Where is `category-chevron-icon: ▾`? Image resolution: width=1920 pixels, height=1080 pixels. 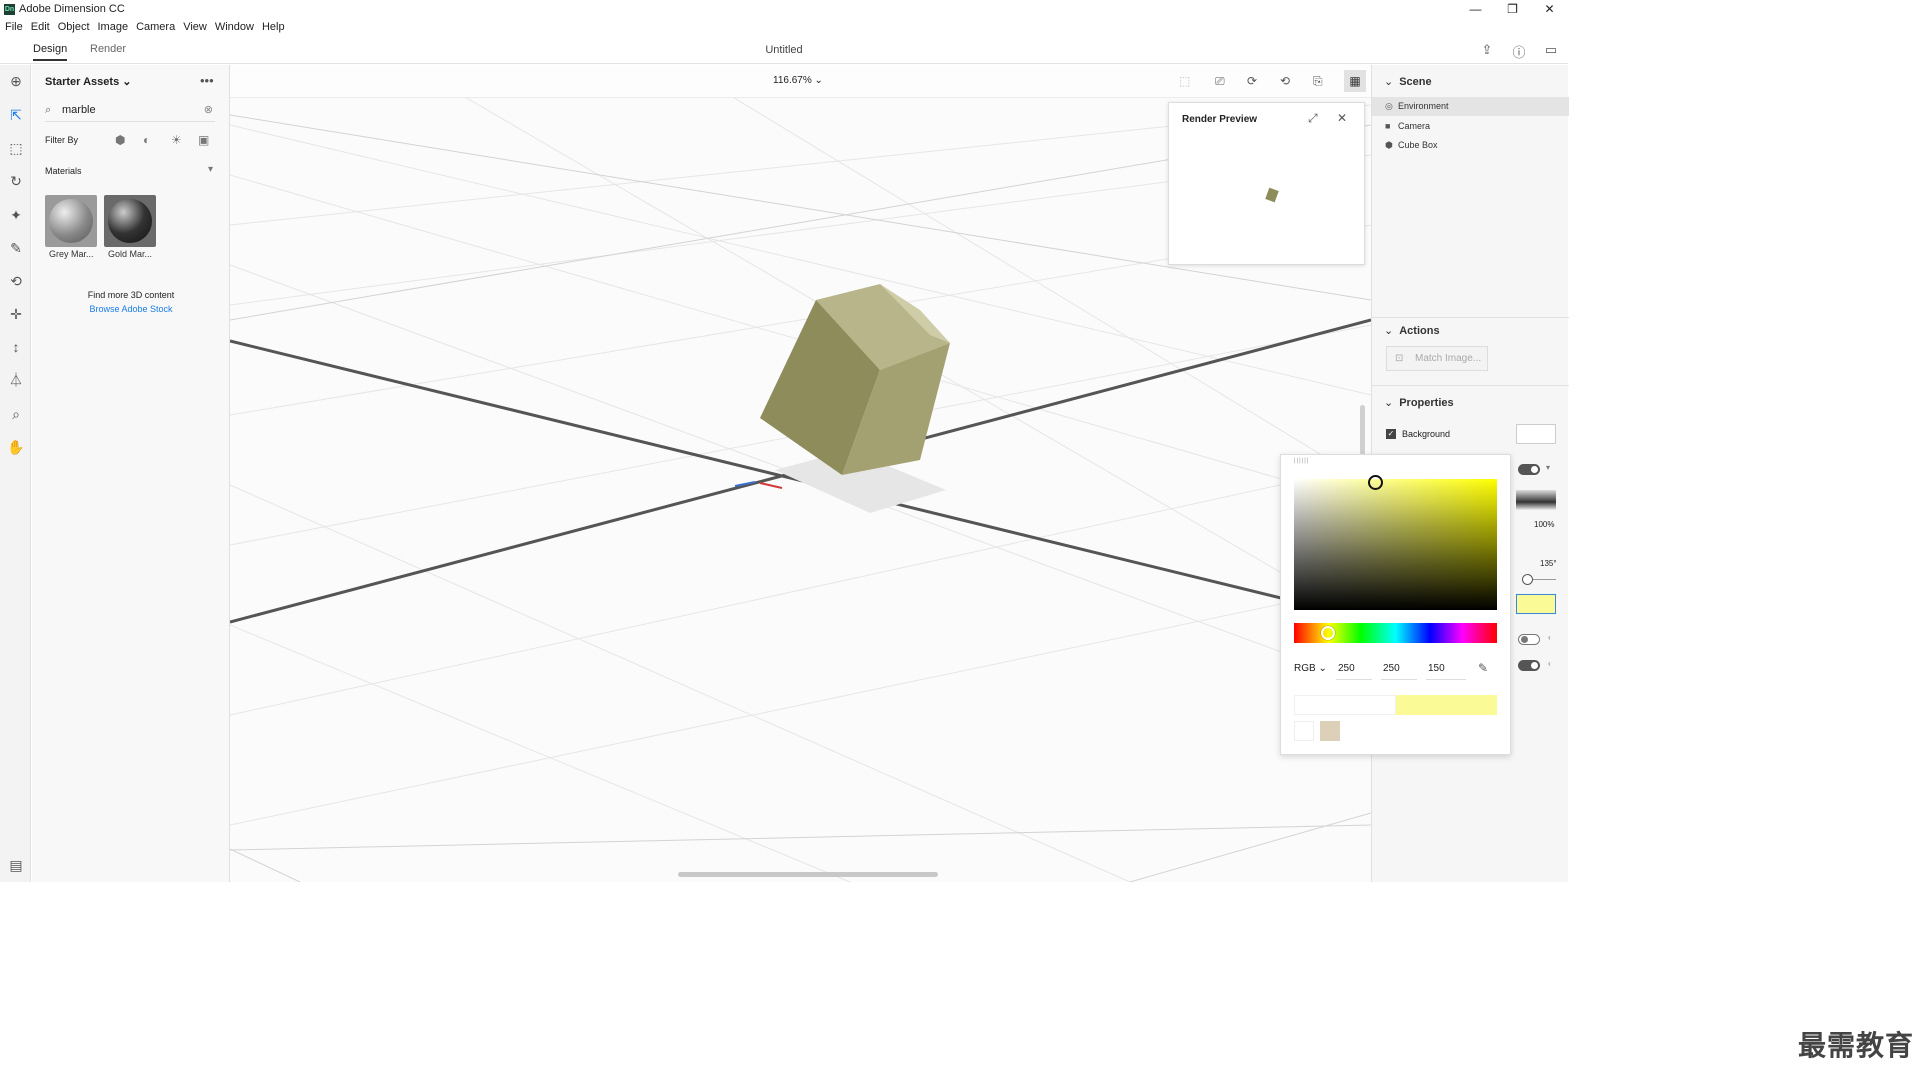
category-chevron-icon: ▾ is located at coordinates (210, 169).